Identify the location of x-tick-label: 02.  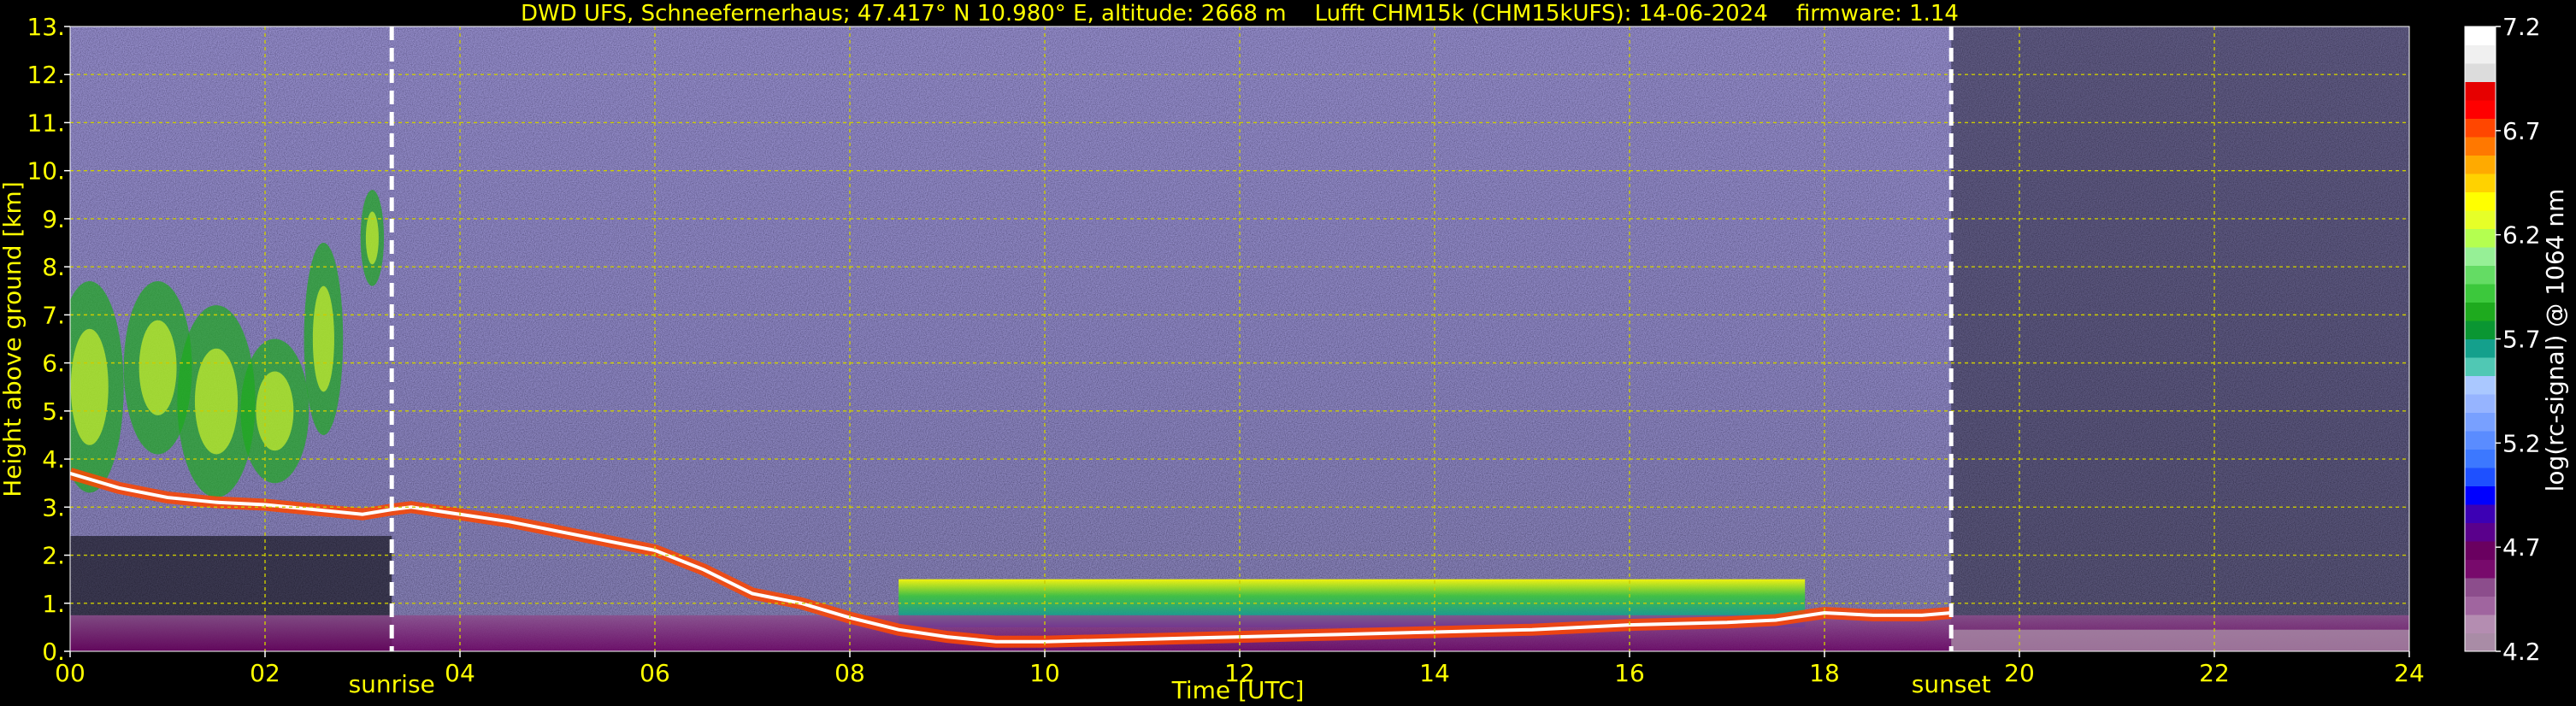
(265, 673).